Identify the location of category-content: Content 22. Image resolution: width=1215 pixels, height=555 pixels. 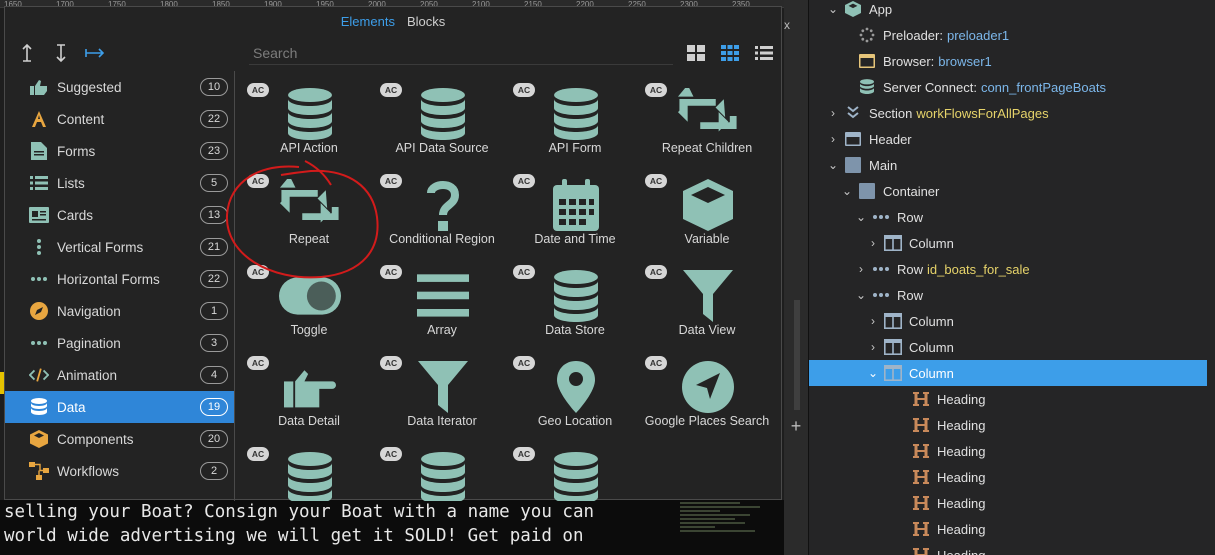
(119, 119).